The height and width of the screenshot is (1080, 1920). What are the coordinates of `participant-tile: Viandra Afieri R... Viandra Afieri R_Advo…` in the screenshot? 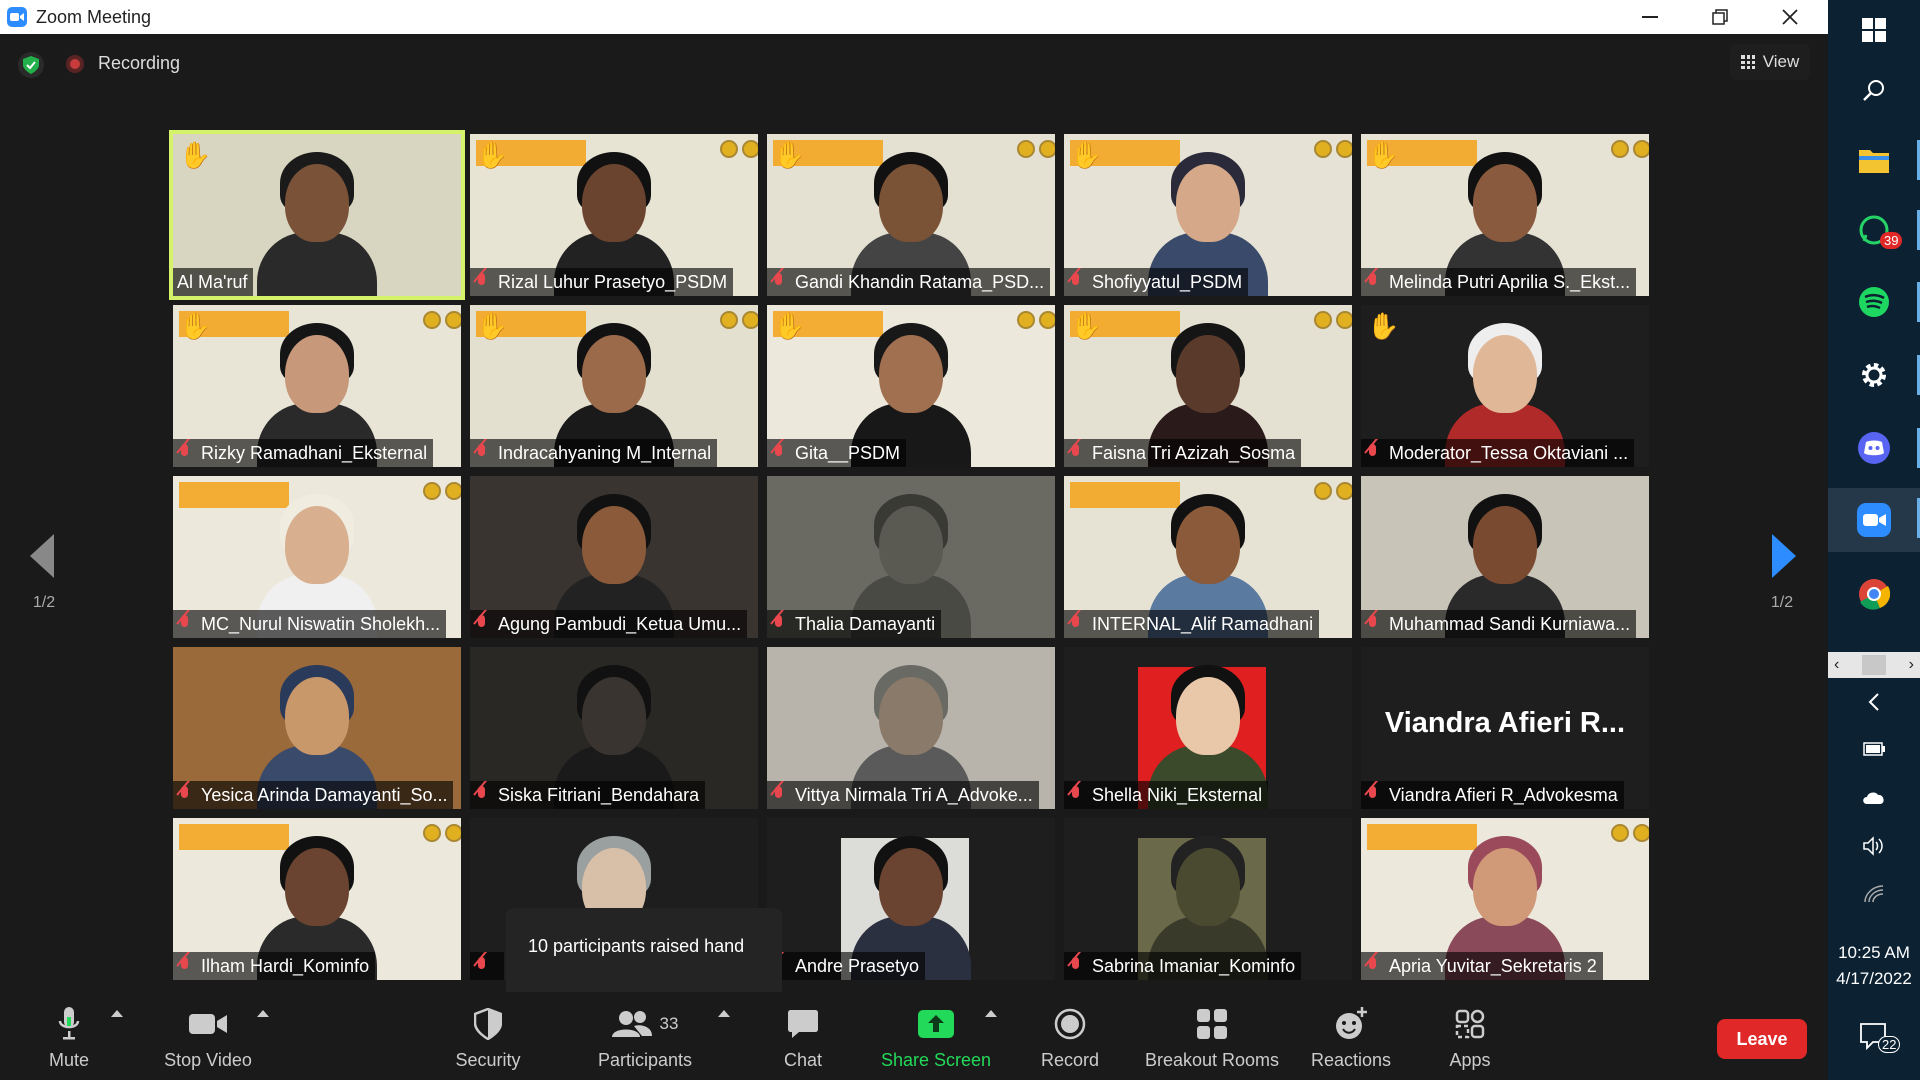 It's located at (1505, 728).